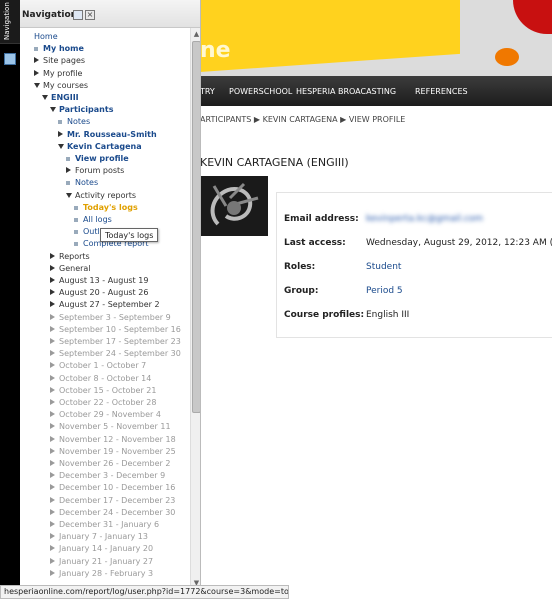 This screenshot has width=552, height=599. Describe the element at coordinates (112, 512) in the screenshot. I see `nav-tree-item: December 24 - December 30` at that location.